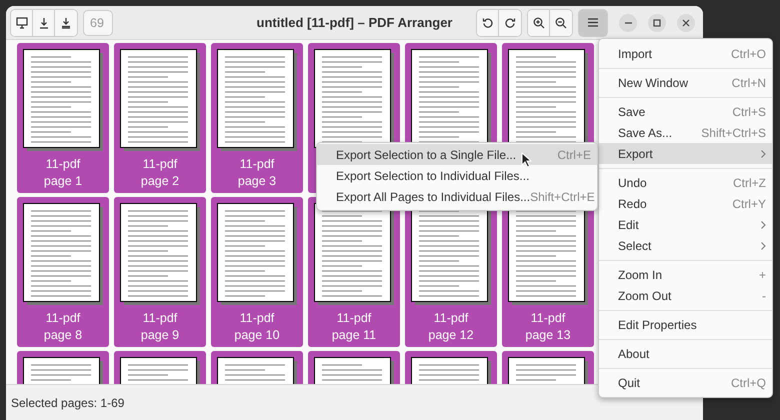 The height and width of the screenshot is (420, 780). What do you see at coordinates (632, 183) in the screenshot?
I see `menu-item-label: Undo` at bounding box center [632, 183].